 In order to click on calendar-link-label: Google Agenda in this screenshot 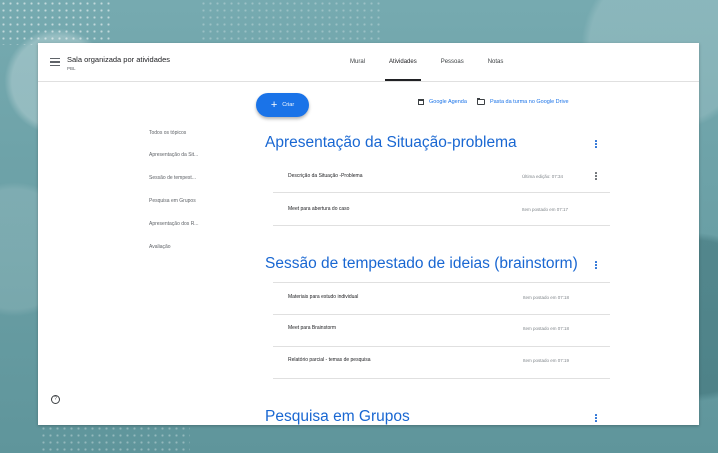, I will do `click(448, 102)`.